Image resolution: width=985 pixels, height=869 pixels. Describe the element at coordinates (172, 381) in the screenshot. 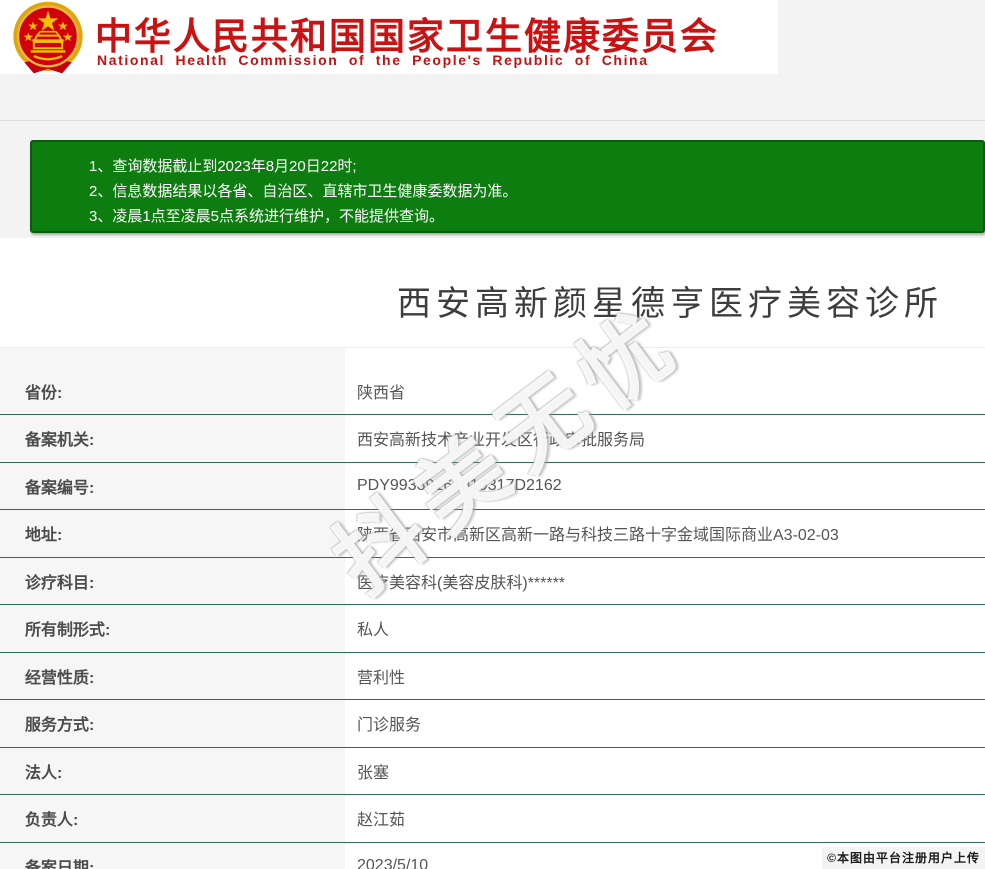

I see `row-label: 省份:` at that location.